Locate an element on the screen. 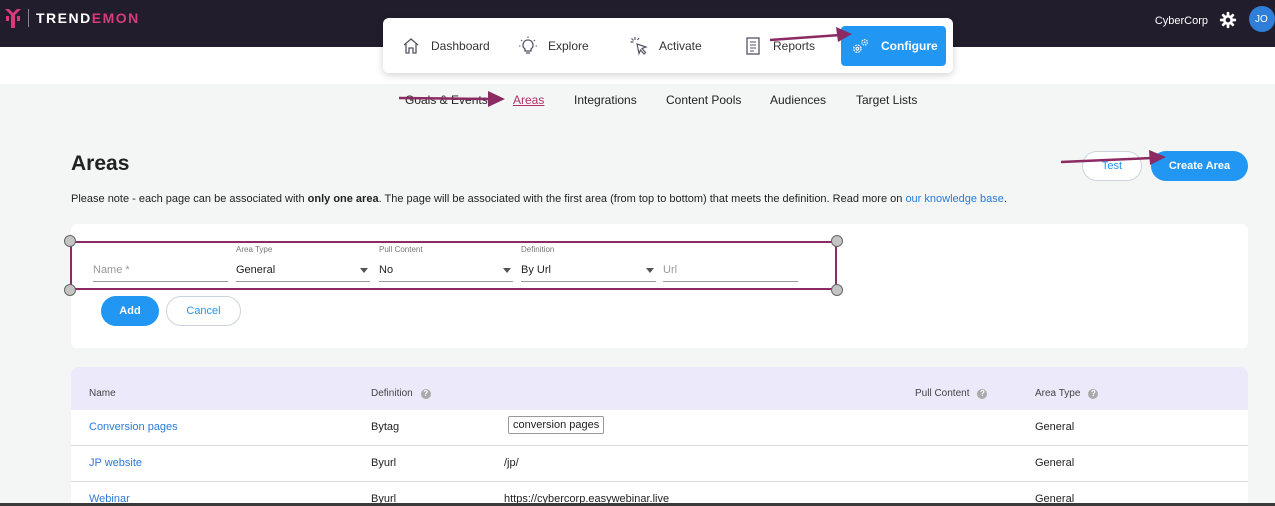 Image resolution: width=1275 pixels, height=506 pixels. nav-item-activate: Activate is located at coordinates (674, 46).